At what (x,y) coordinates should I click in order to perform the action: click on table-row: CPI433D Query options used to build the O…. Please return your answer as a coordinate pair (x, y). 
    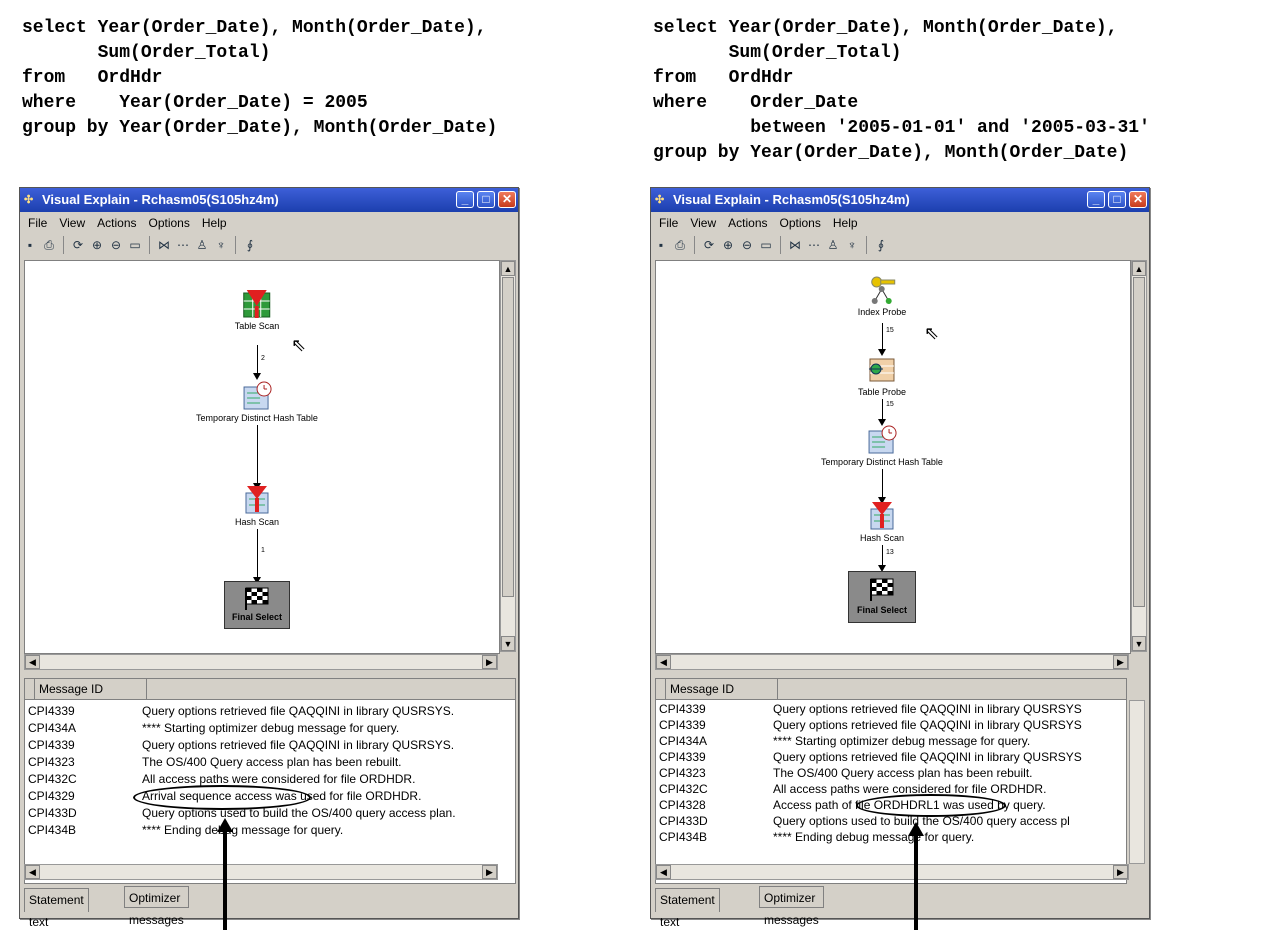
    Looking at the image, I should click on (864, 821).